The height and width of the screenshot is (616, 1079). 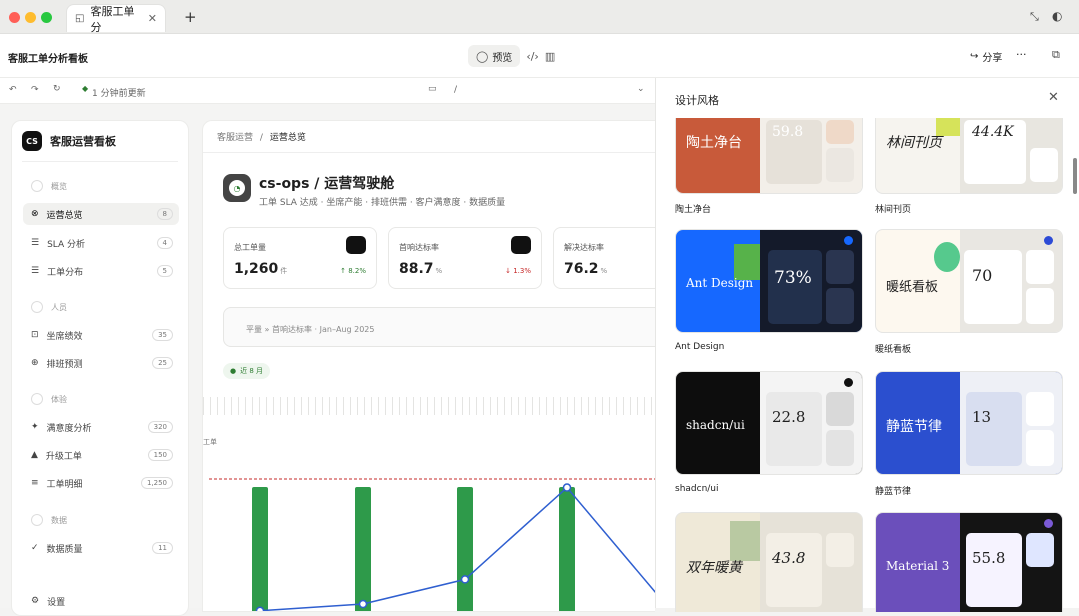 I want to click on sidebar-item-settings: ⚙ 设置, so click(x=101, y=601).